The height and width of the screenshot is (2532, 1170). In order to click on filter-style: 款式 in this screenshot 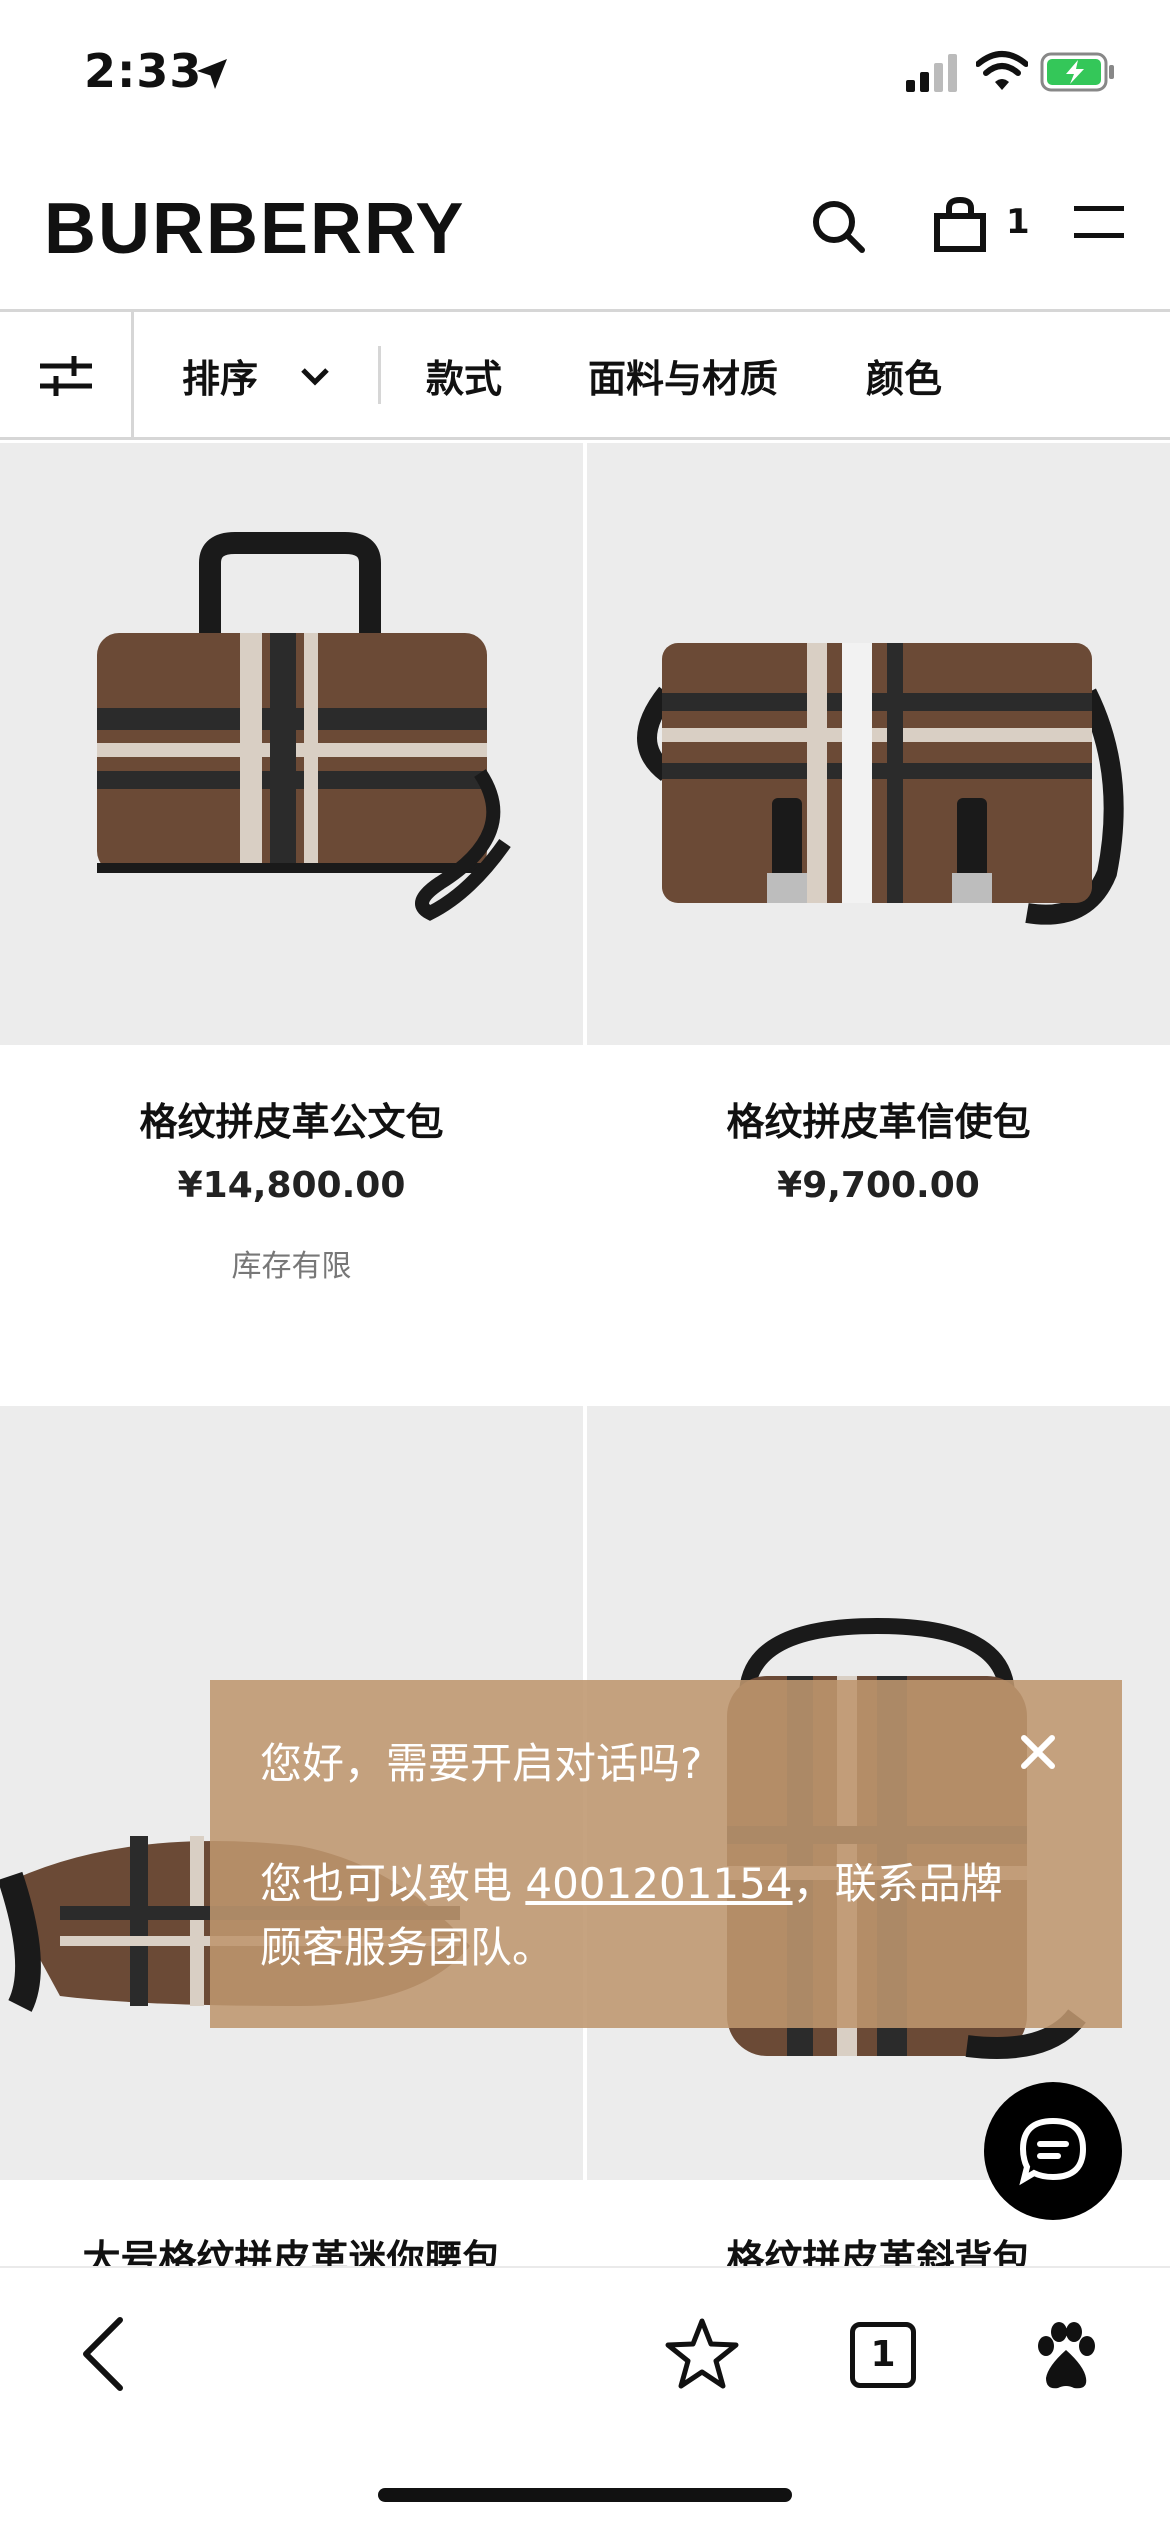, I will do `click(464, 375)`.